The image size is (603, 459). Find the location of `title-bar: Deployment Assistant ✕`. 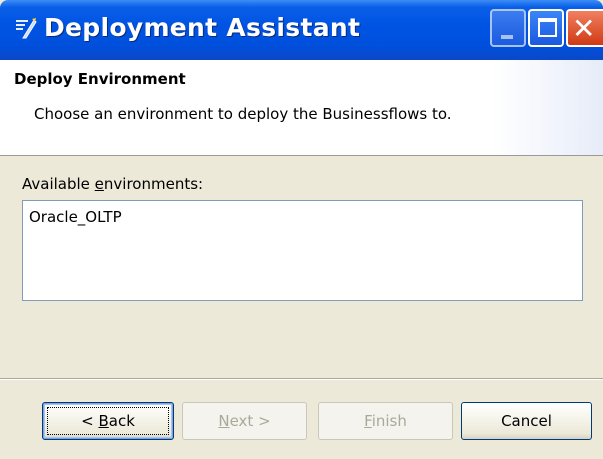

title-bar: Deployment Assistant ✕ is located at coordinates (301, 30).